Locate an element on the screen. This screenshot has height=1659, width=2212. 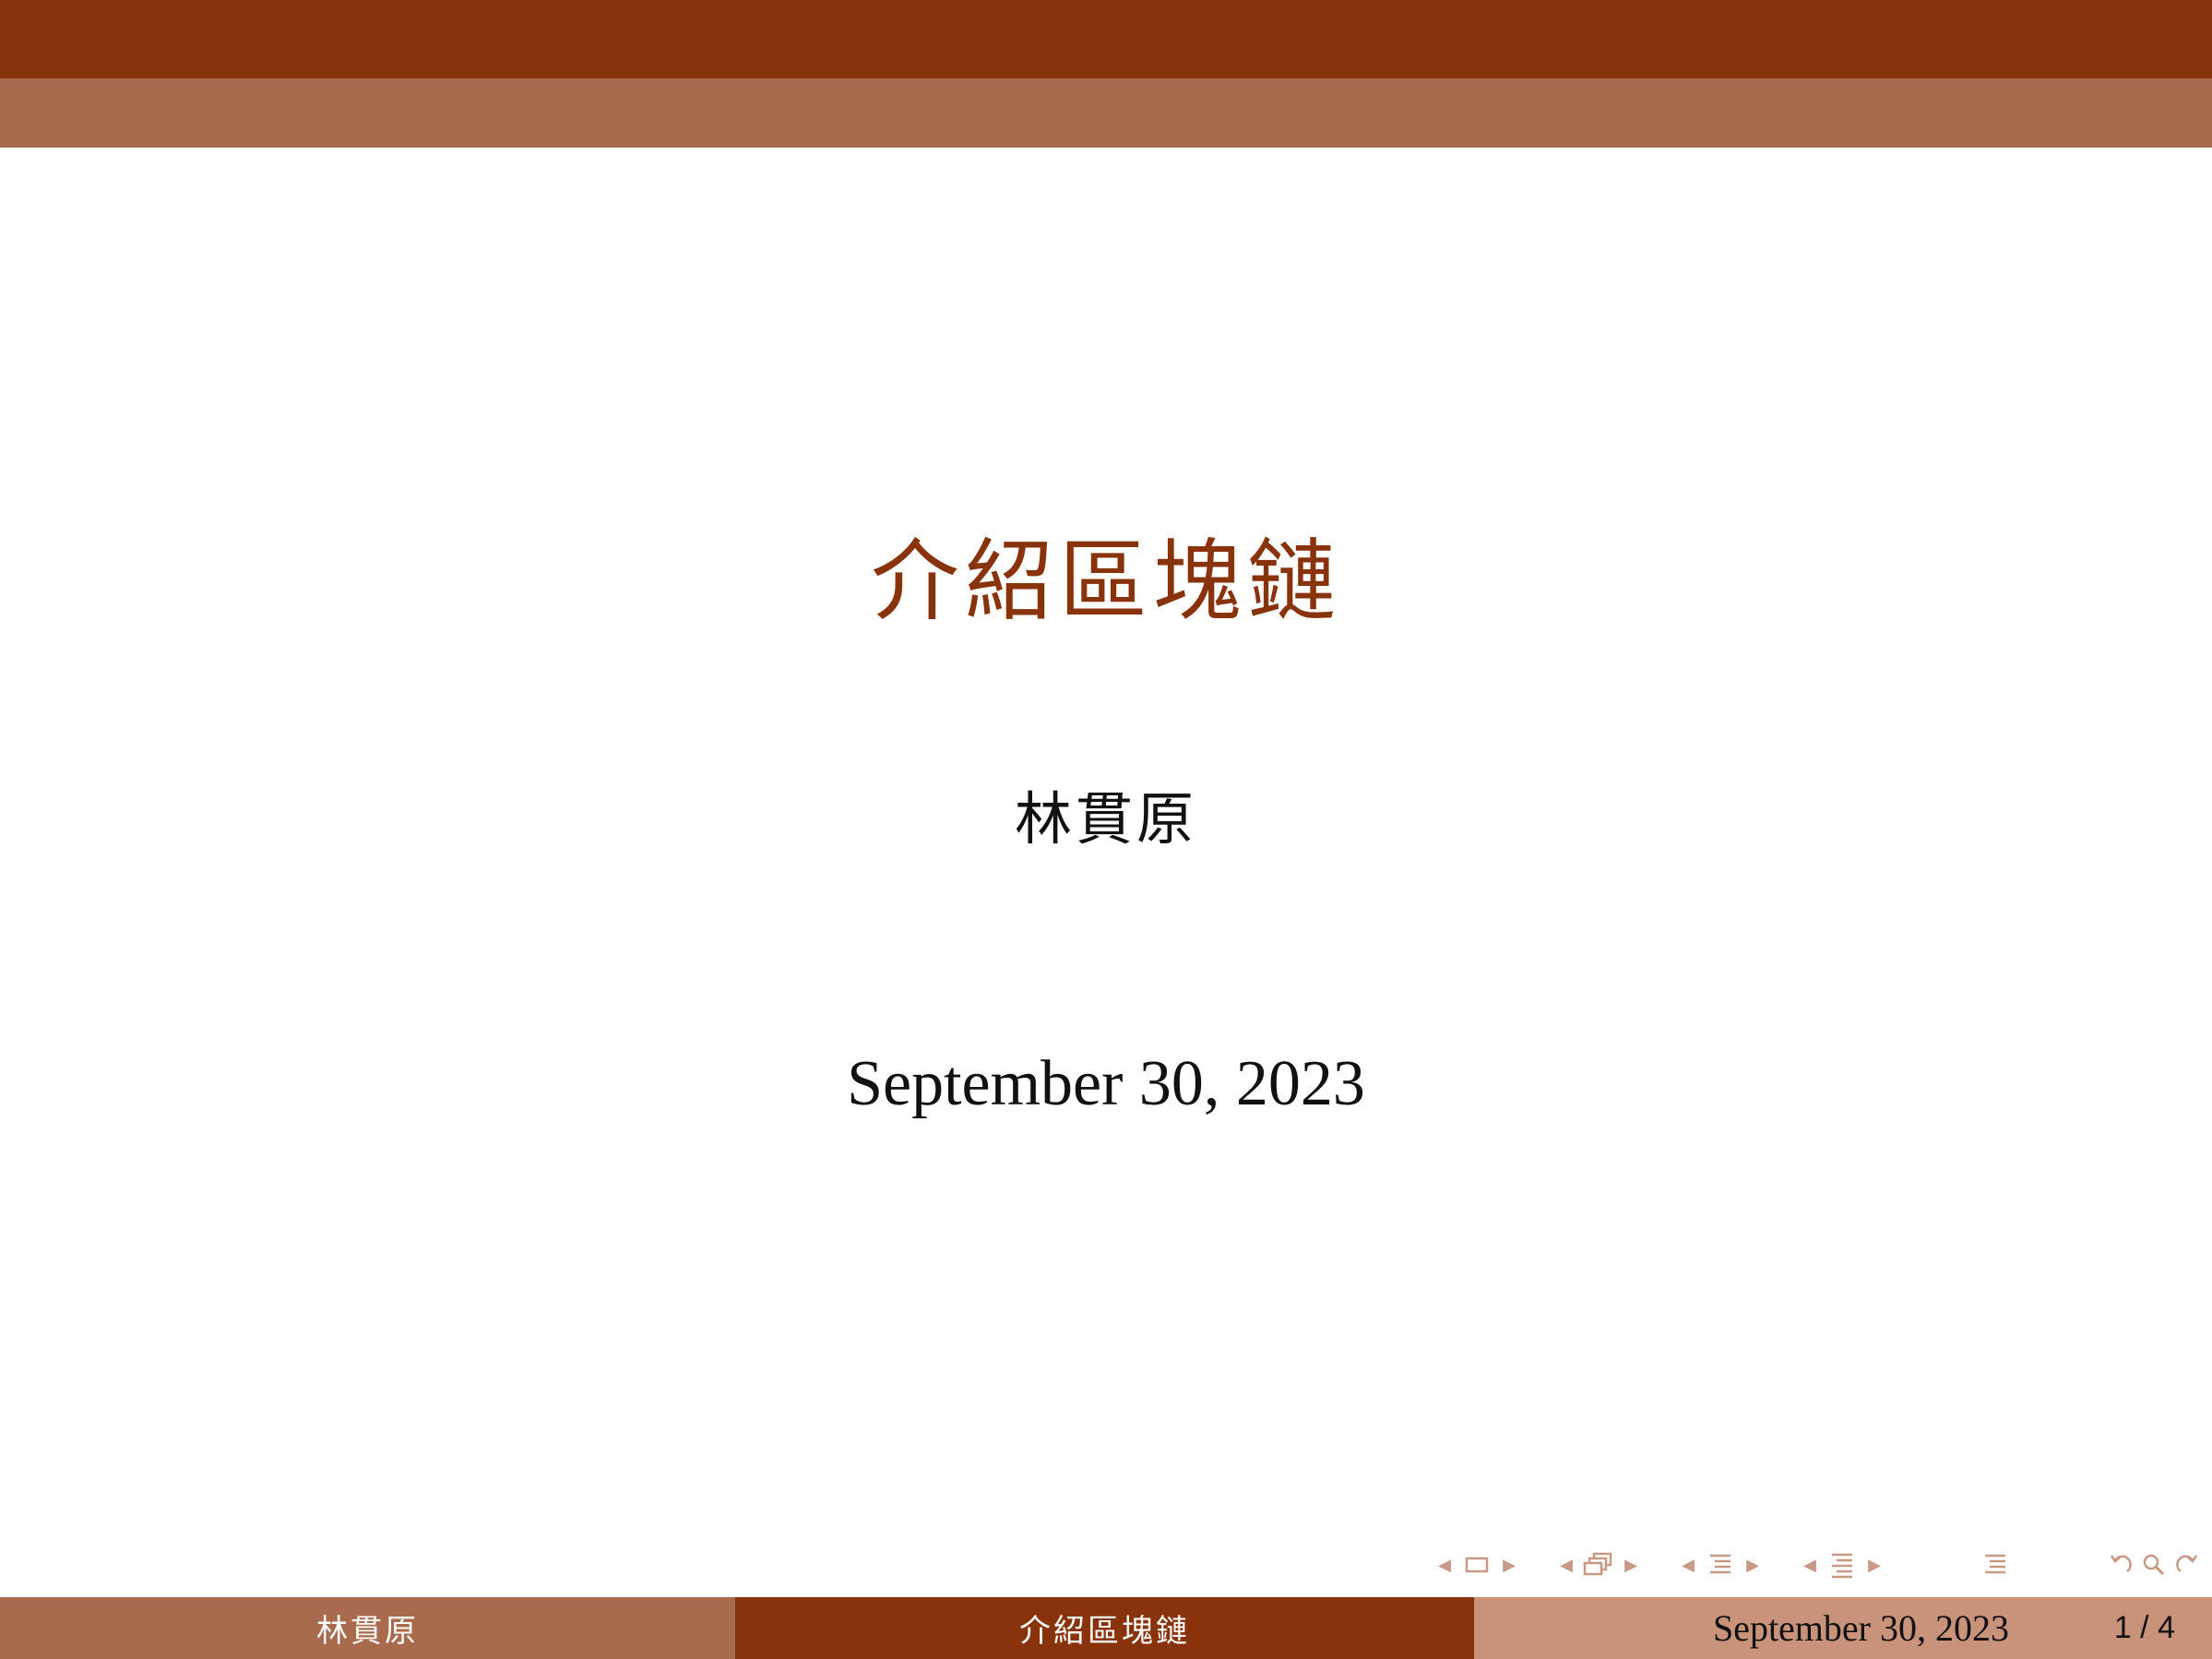
nav-frame-prev-icon: ◀ is located at coordinates (1444, 1565).